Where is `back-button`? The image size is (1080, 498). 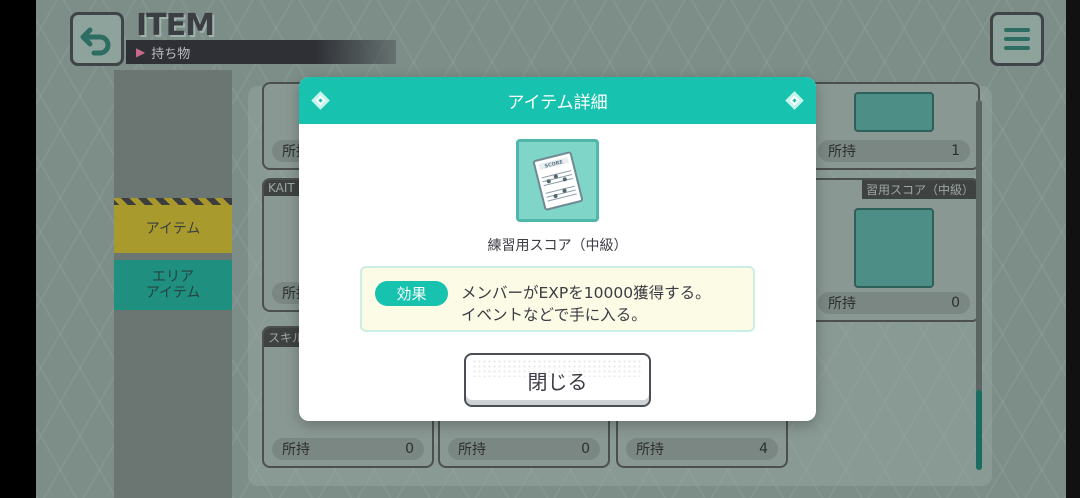
back-button is located at coordinates (97, 39).